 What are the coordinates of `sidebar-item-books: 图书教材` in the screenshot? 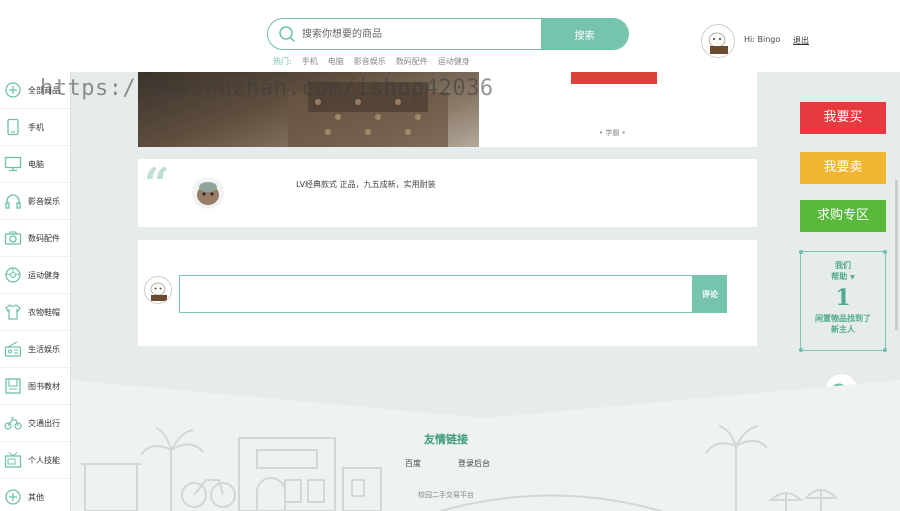 It's located at (35, 386).